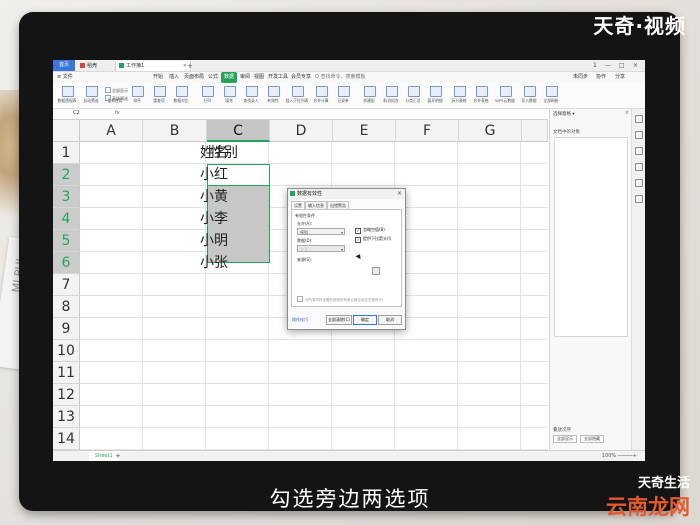 The width and height of the screenshot is (700, 525). I want to click on gear-icon, so click(639, 183).